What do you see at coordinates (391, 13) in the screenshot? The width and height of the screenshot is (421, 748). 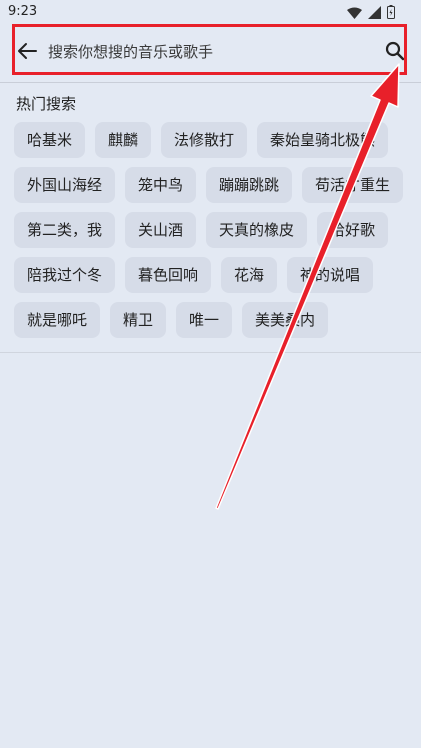 I see `battery-icon` at bounding box center [391, 13].